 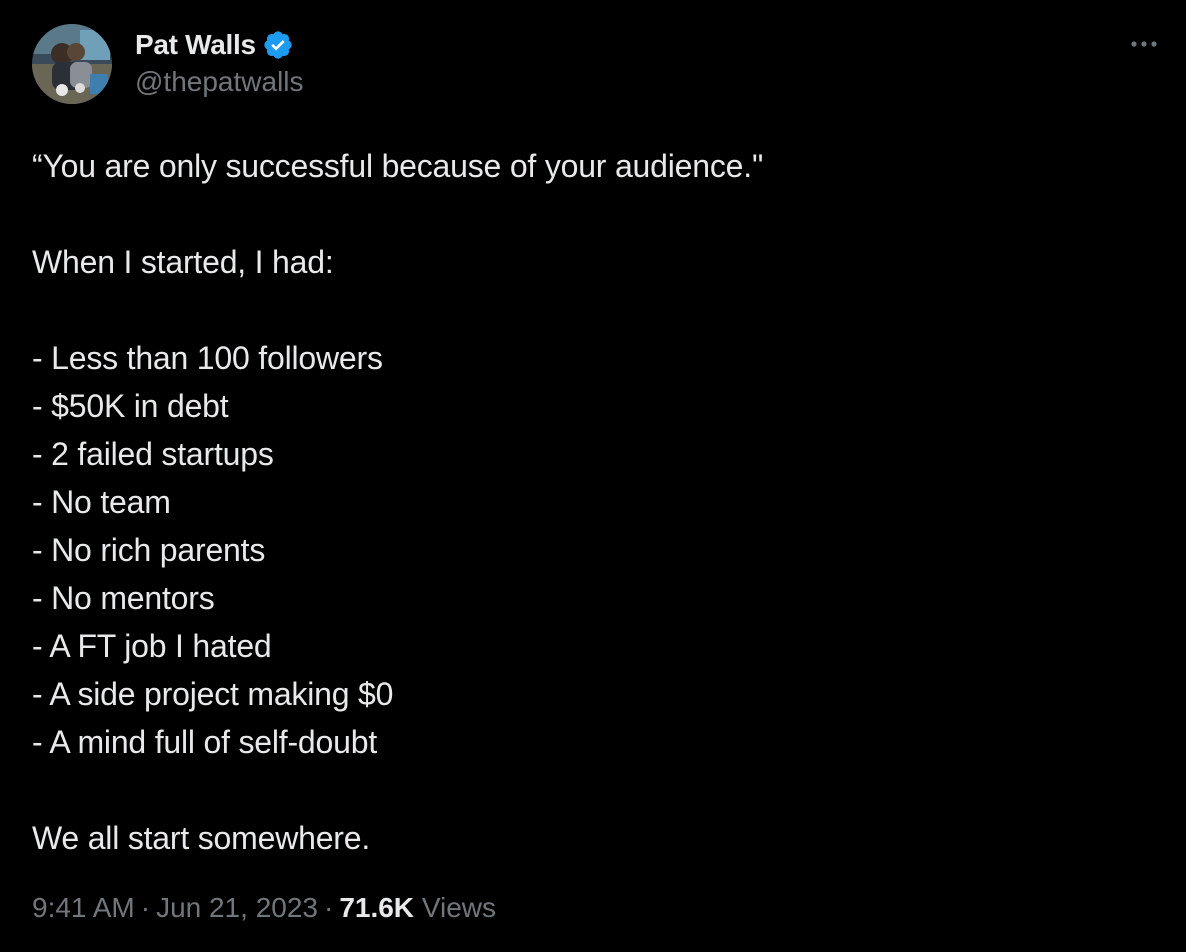 I want to click on verified-badge-icon, so click(x=278, y=45).